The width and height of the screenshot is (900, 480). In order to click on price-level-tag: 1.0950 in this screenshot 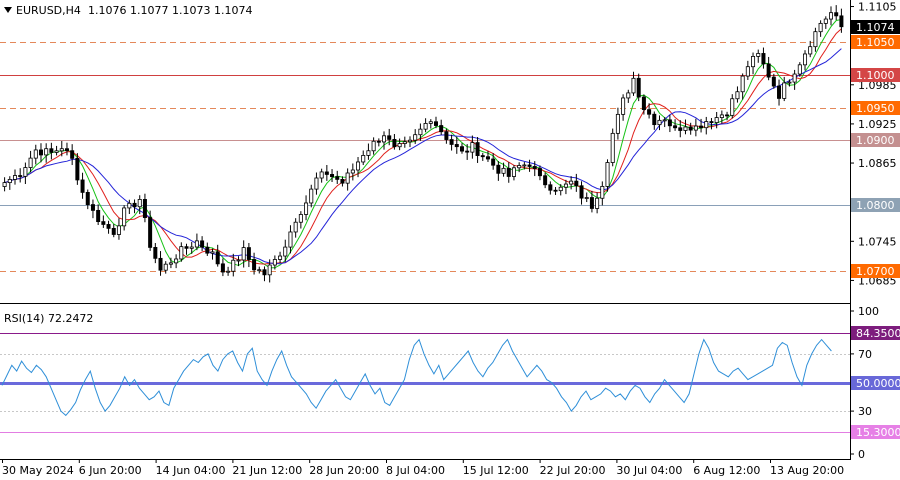, I will do `click(875, 108)`.